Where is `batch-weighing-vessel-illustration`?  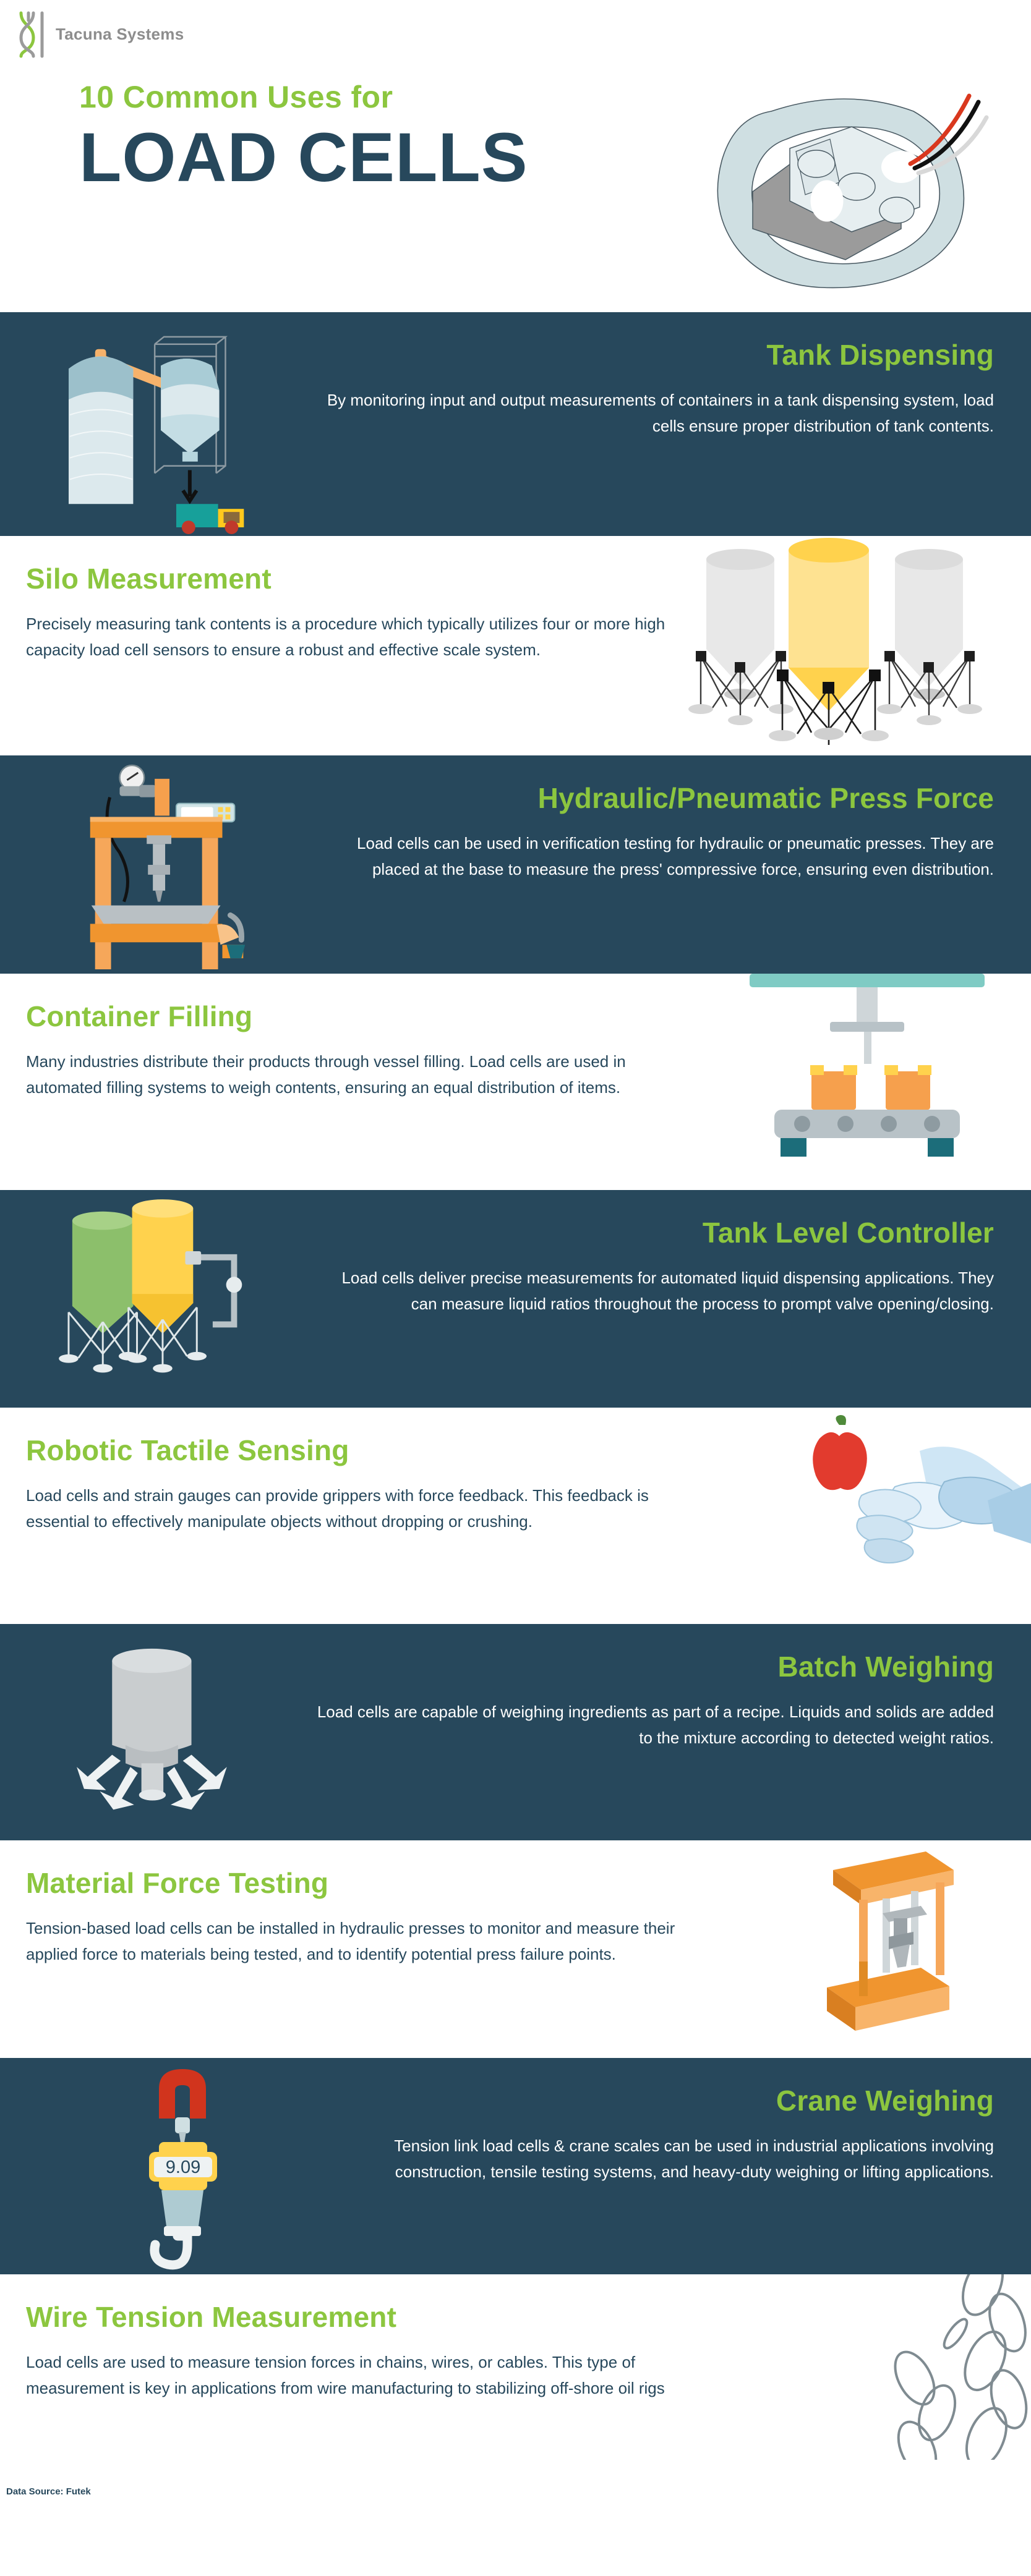 batch-weighing-vessel-illustration is located at coordinates (170, 1732).